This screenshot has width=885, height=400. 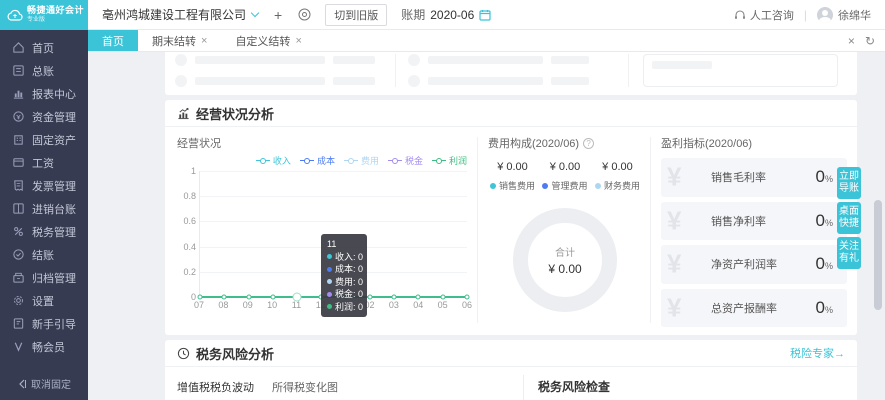 I want to click on sidebar-item-member: 畅会员, so click(x=44, y=346).